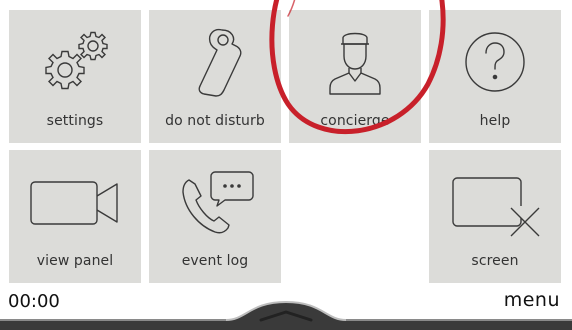 The width and height of the screenshot is (572, 330). I want to click on concierge-label: concierge, so click(355, 121).